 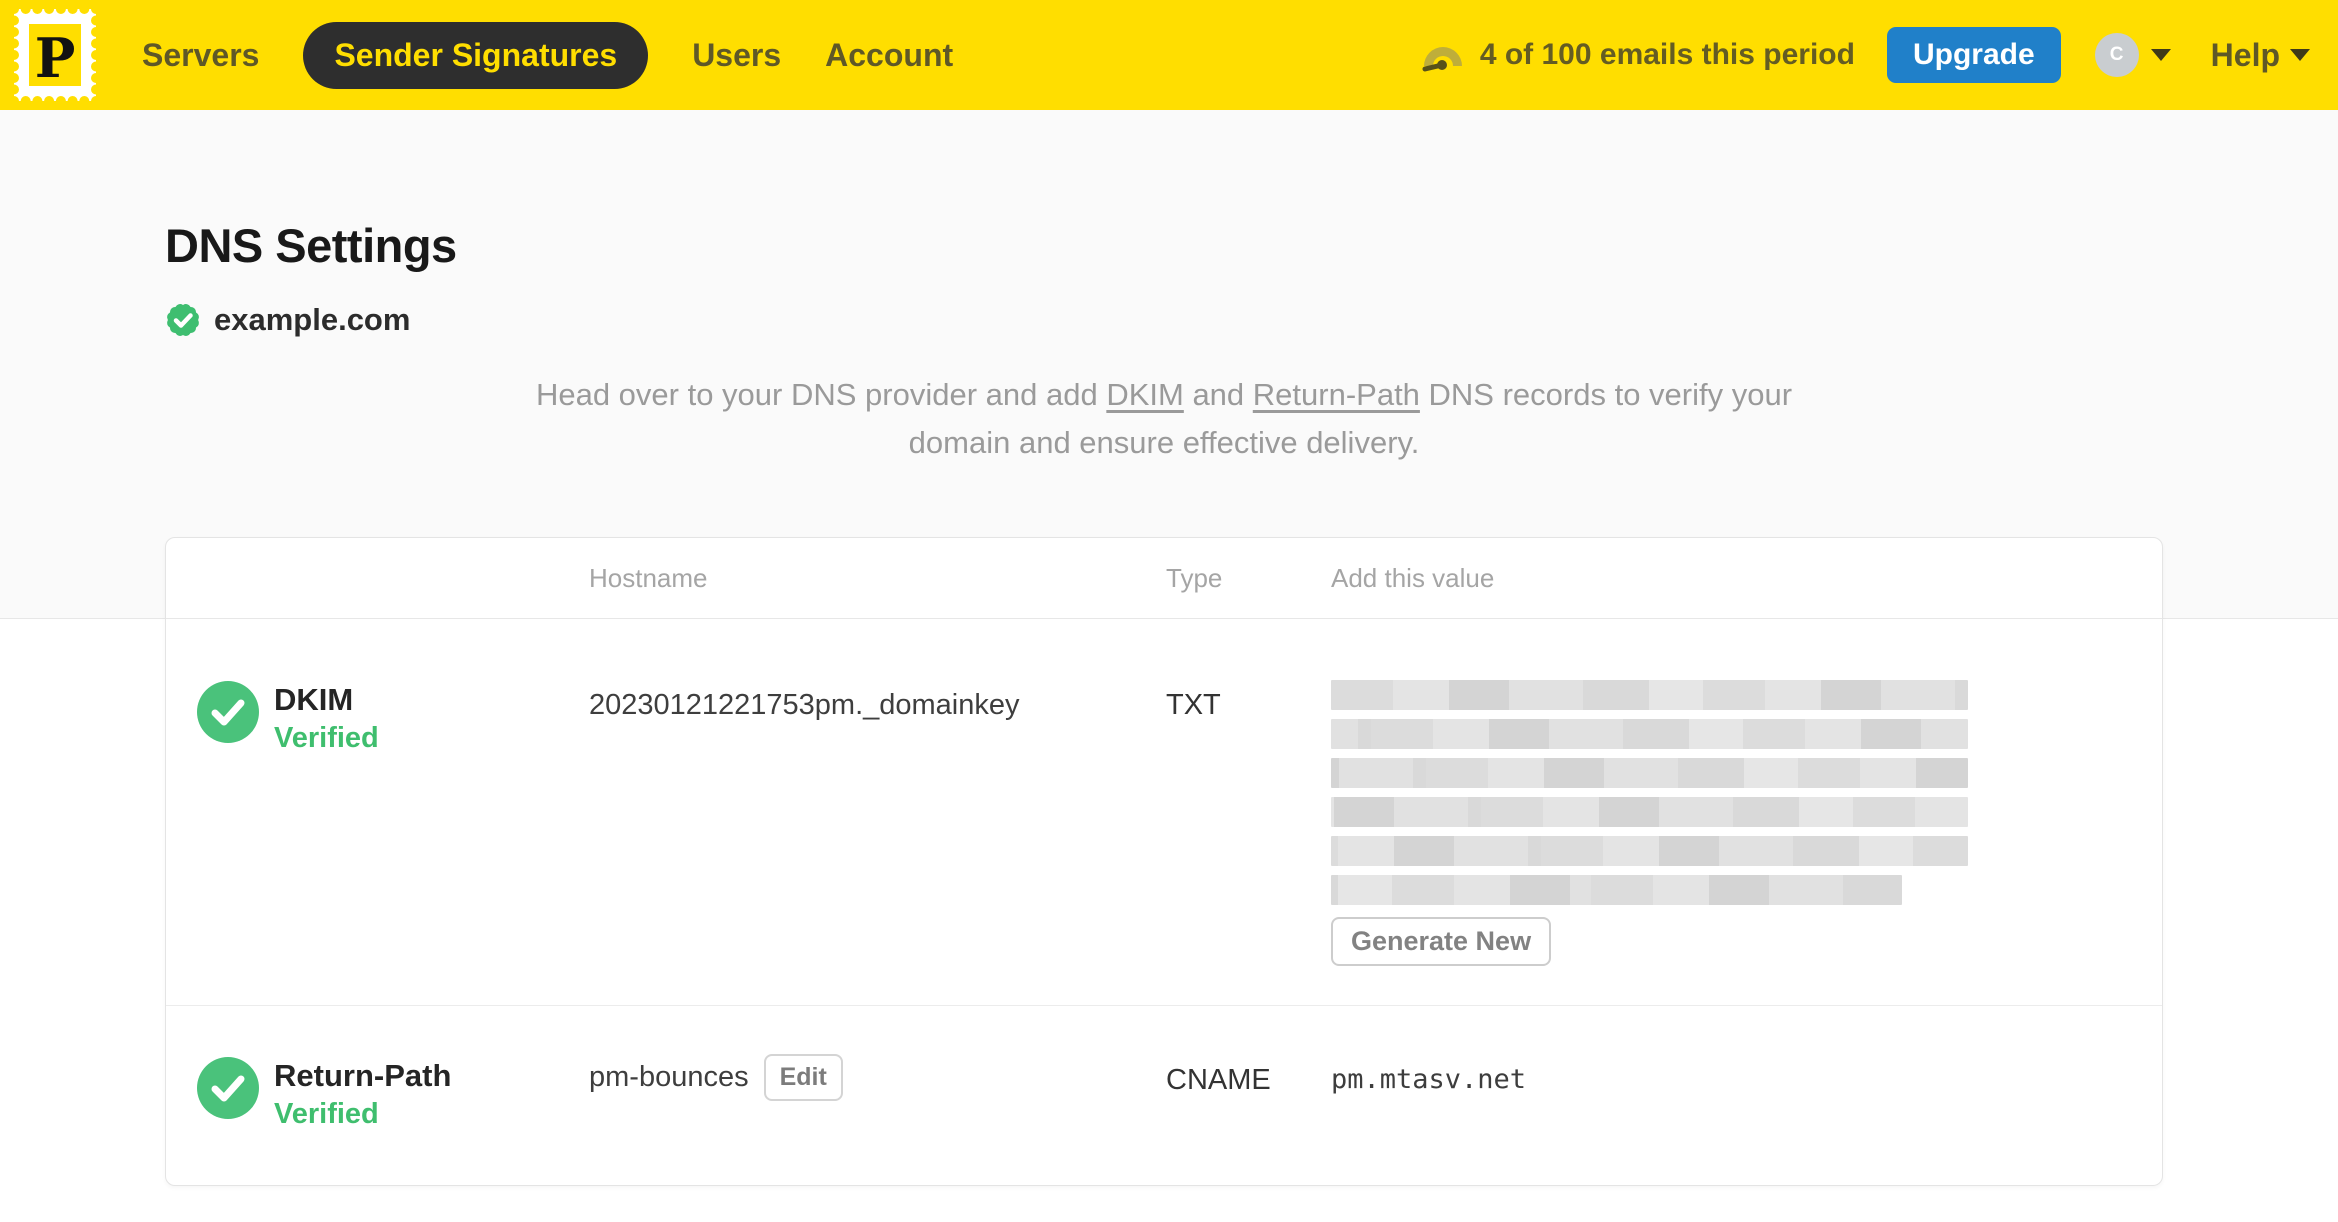 What do you see at coordinates (363, 1075) in the screenshot?
I see `record-name: Return-Path` at bounding box center [363, 1075].